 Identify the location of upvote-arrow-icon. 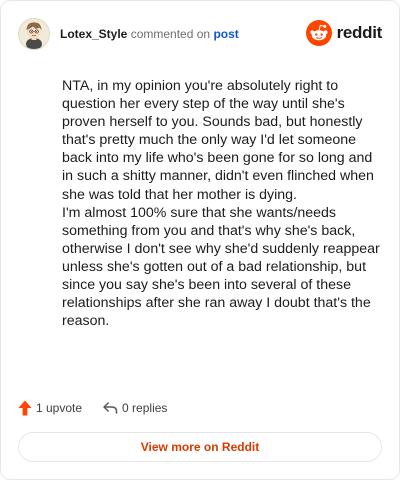
(25, 408).